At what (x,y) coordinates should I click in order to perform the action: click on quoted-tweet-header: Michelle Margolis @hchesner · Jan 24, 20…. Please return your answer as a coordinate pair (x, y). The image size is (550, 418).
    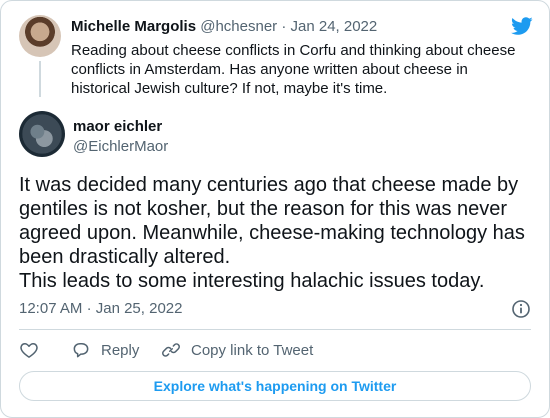
    Looking at the image, I should click on (224, 27).